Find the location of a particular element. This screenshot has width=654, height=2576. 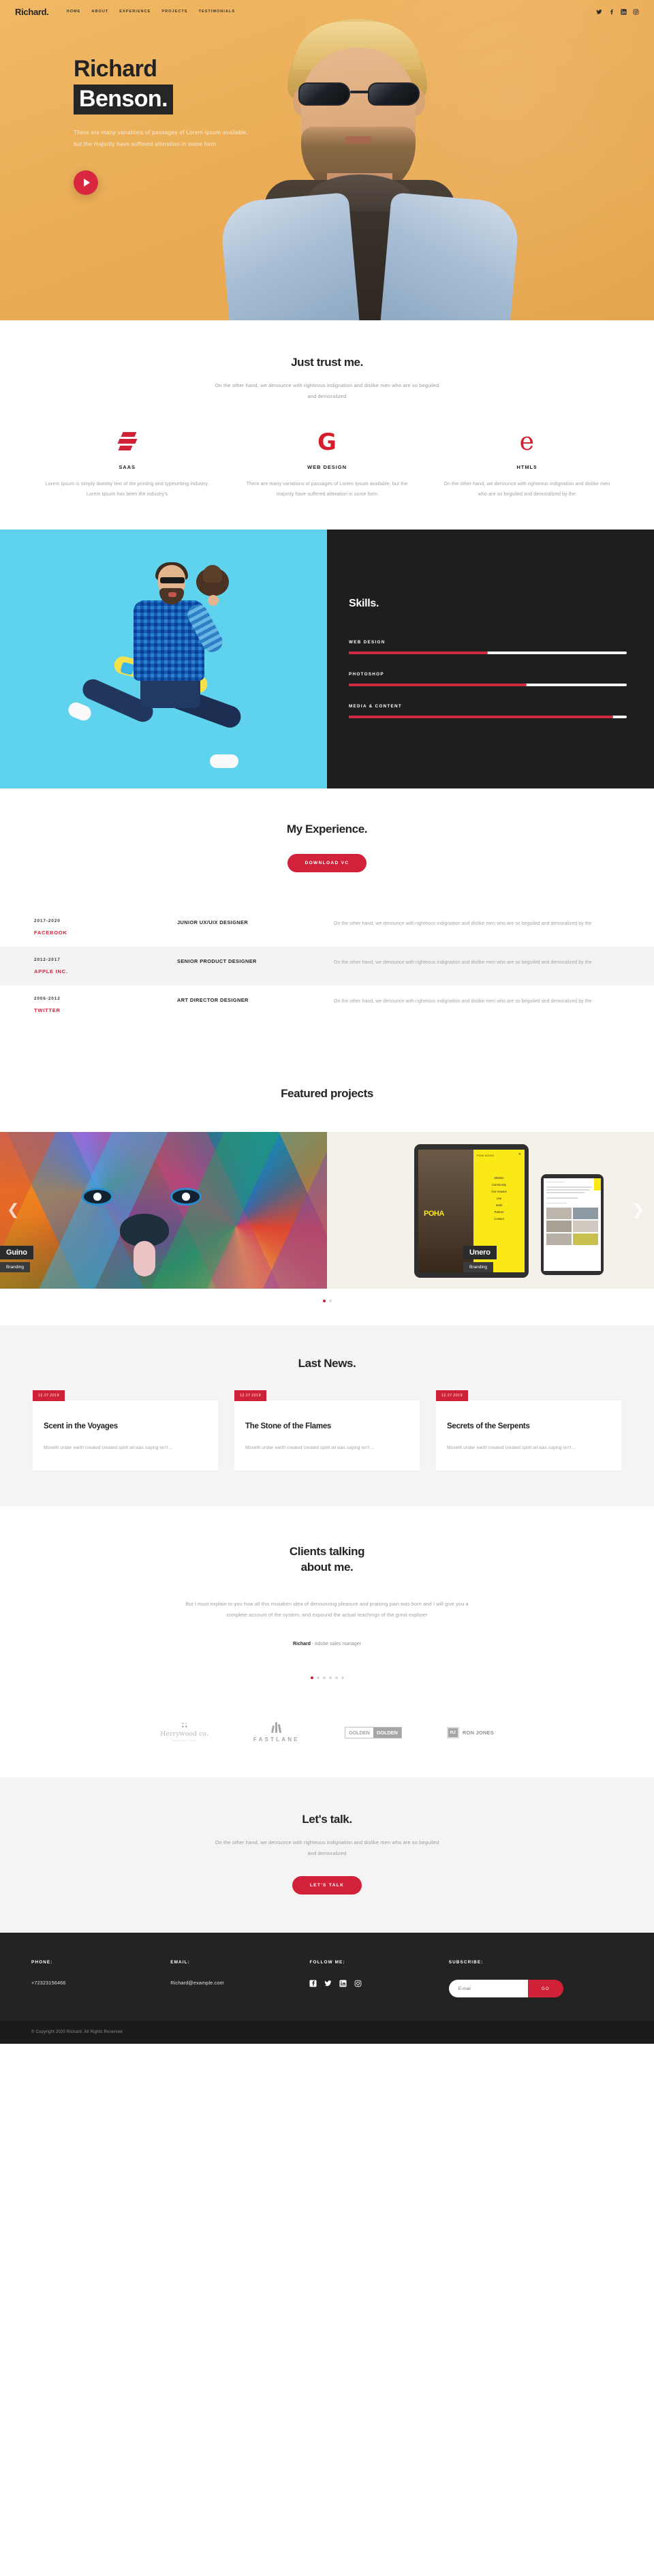

projects-slider-dots is located at coordinates (327, 1307).